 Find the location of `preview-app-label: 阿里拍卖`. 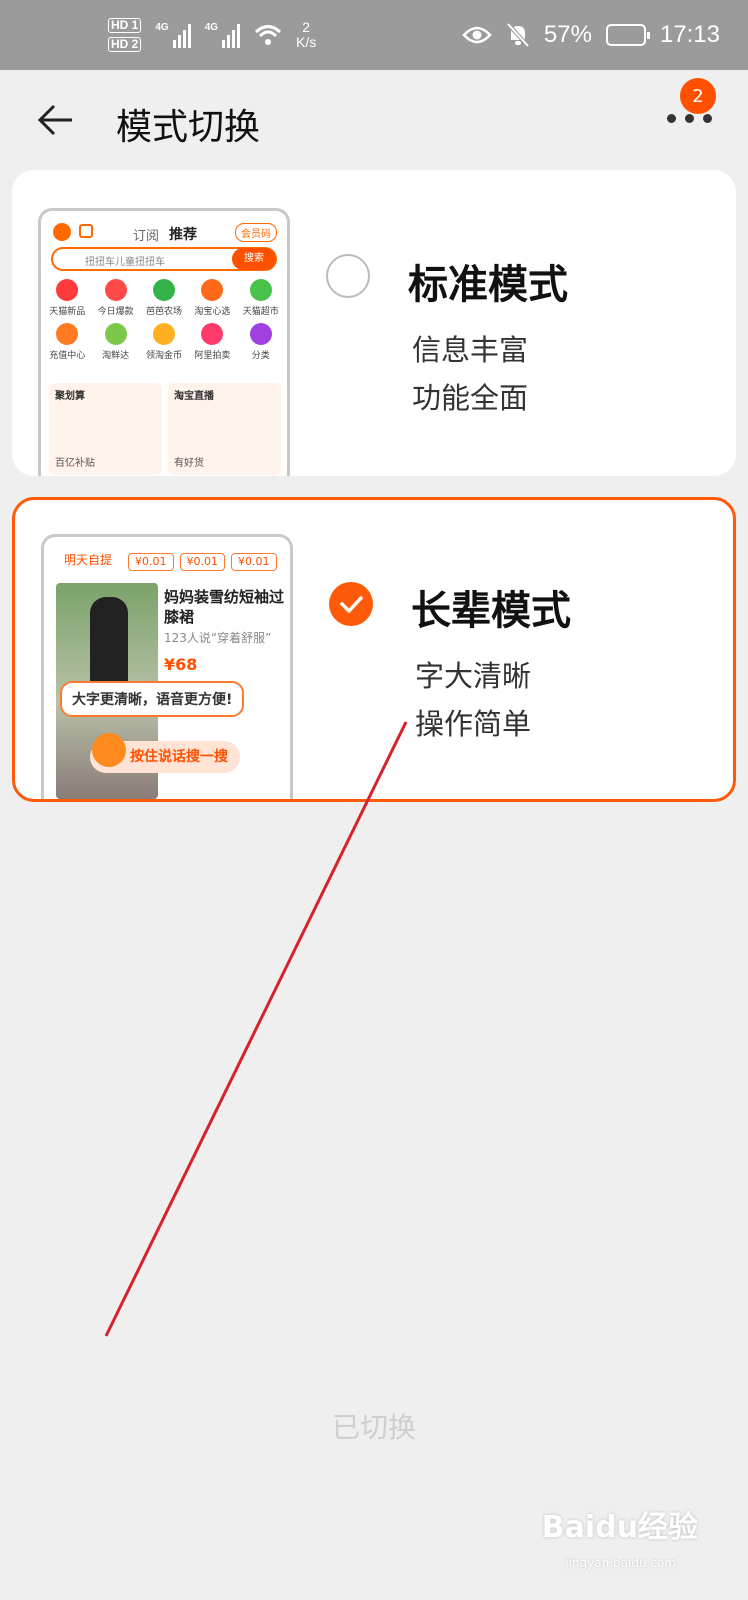

preview-app-label: 阿里拍卖 is located at coordinates (212, 356).